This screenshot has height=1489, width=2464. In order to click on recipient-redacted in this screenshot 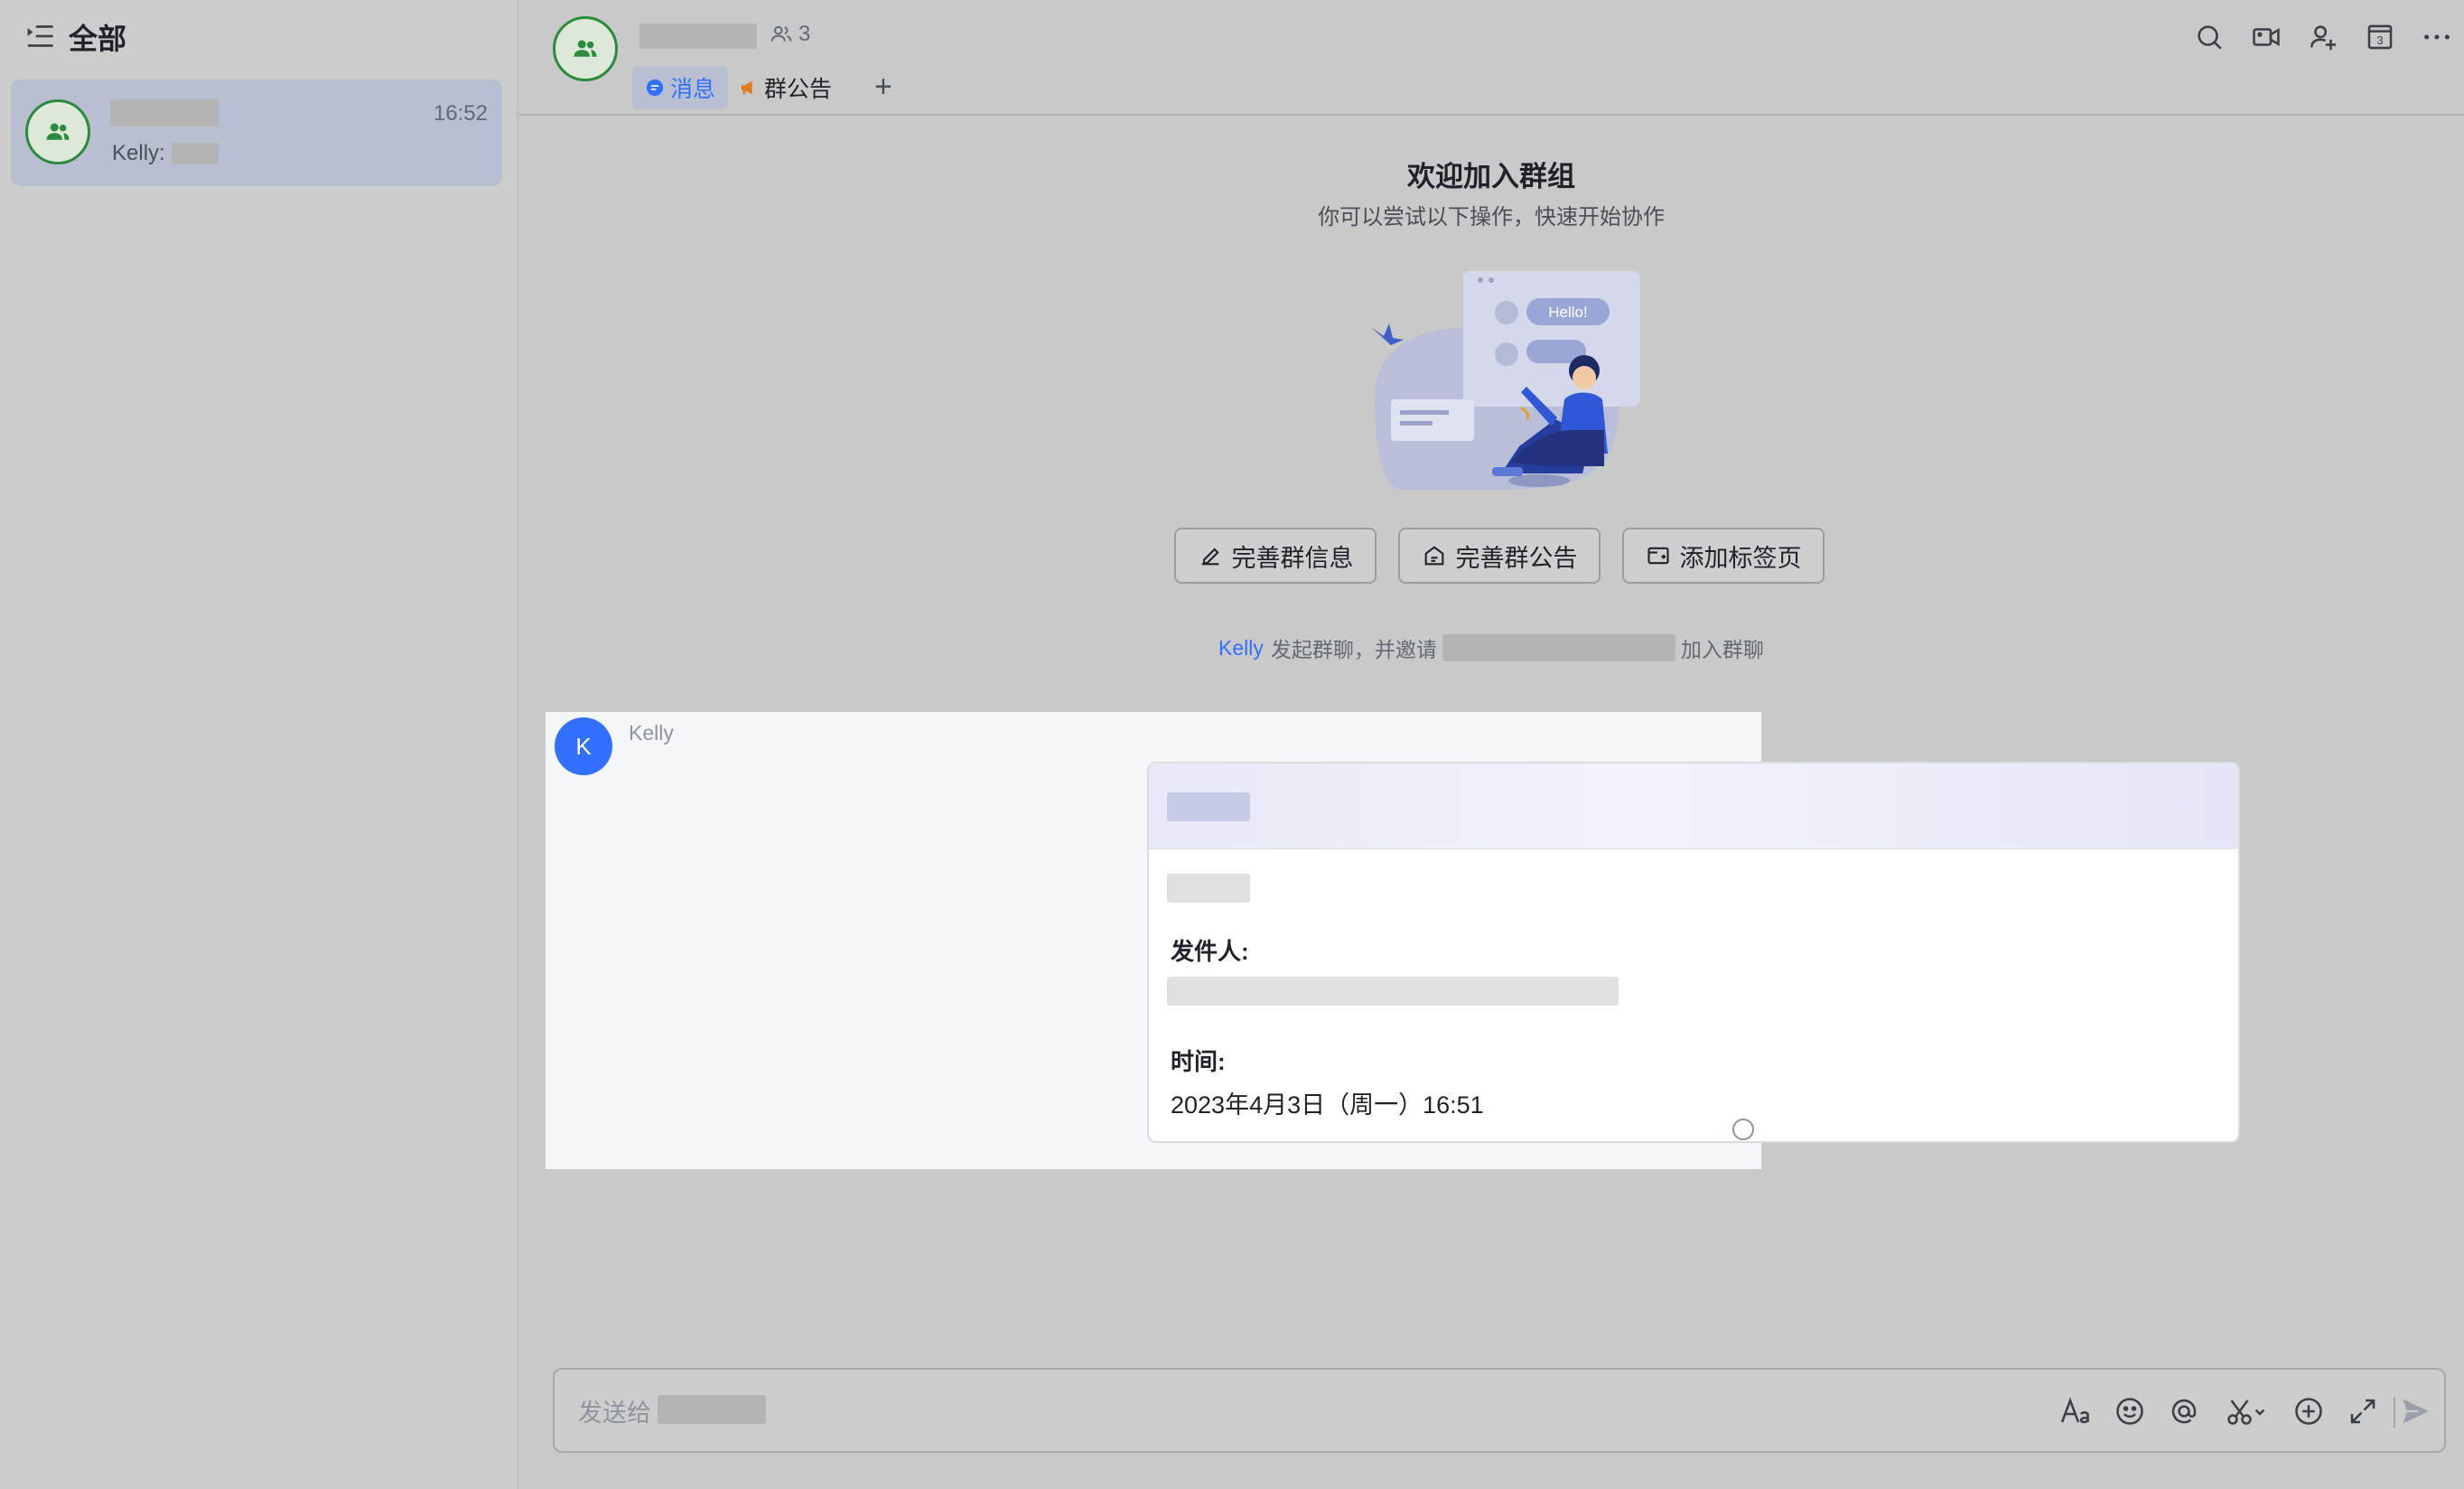, I will do `click(712, 1409)`.